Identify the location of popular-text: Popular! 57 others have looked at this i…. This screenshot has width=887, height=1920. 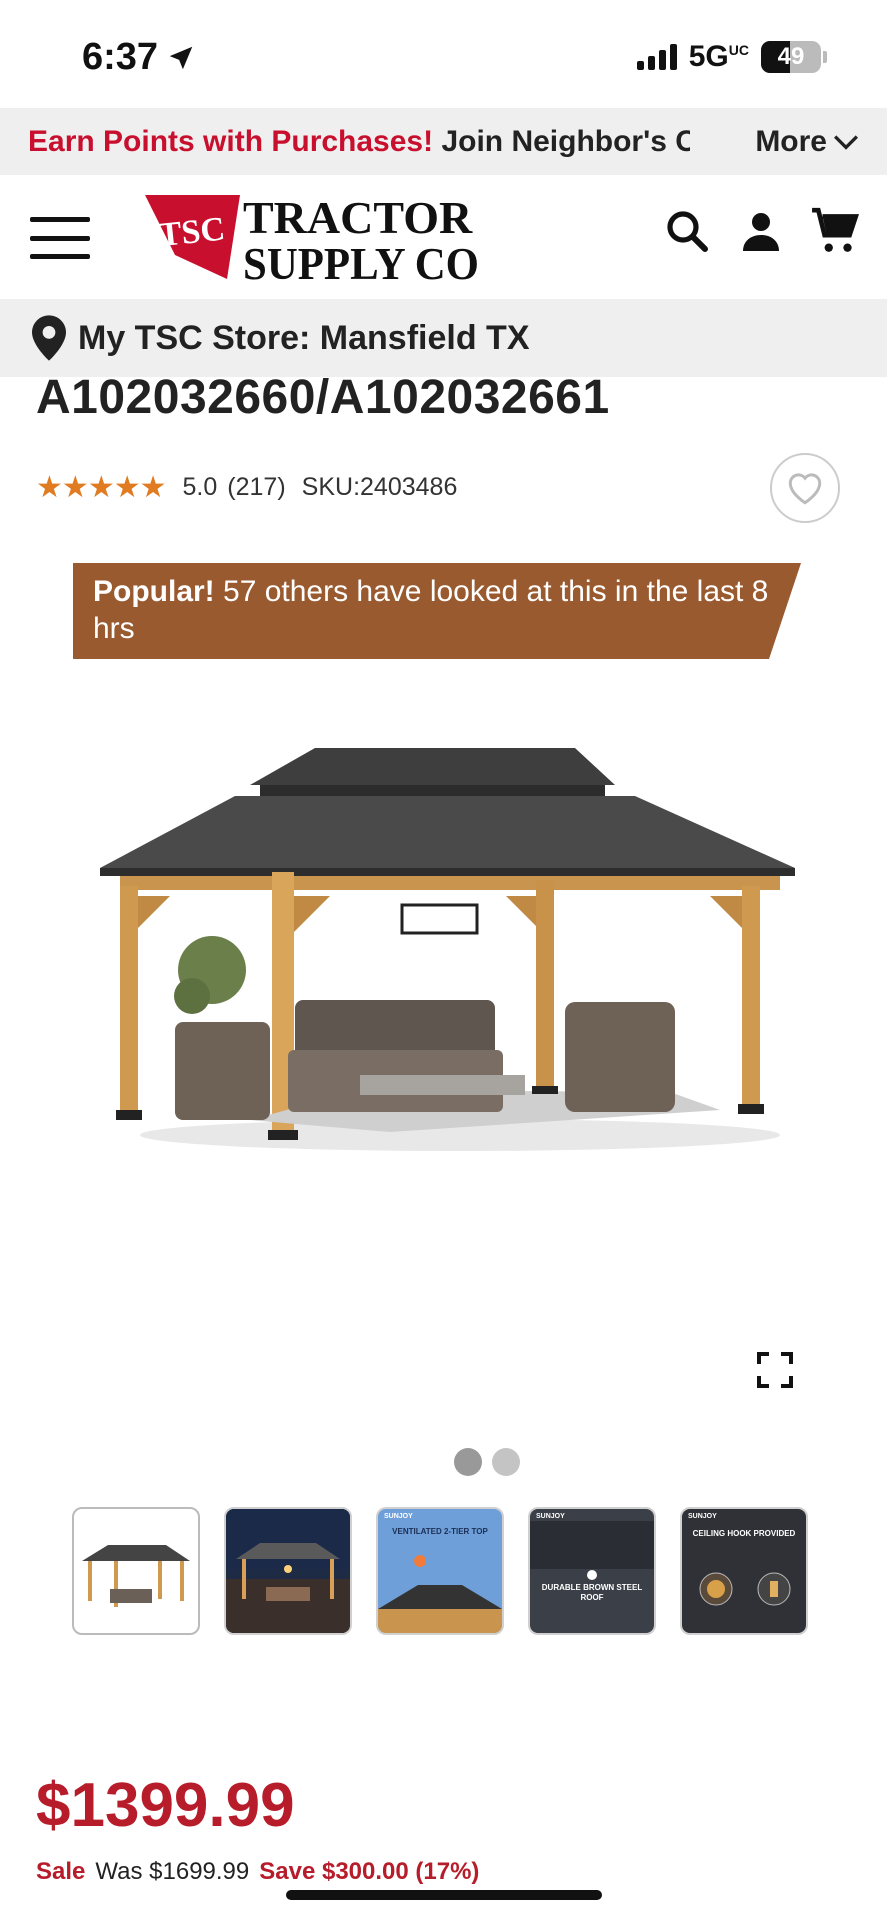
(431, 610).